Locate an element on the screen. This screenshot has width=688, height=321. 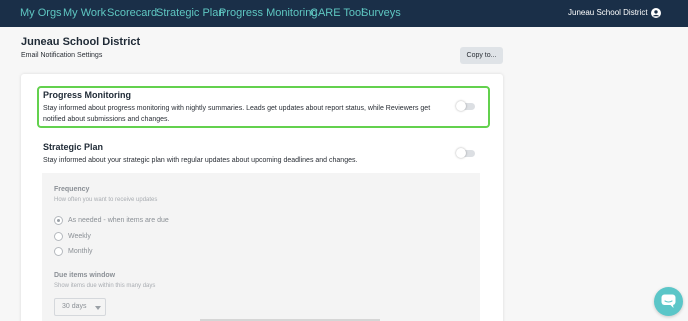
chat-bubble-icon is located at coordinates (668, 301).